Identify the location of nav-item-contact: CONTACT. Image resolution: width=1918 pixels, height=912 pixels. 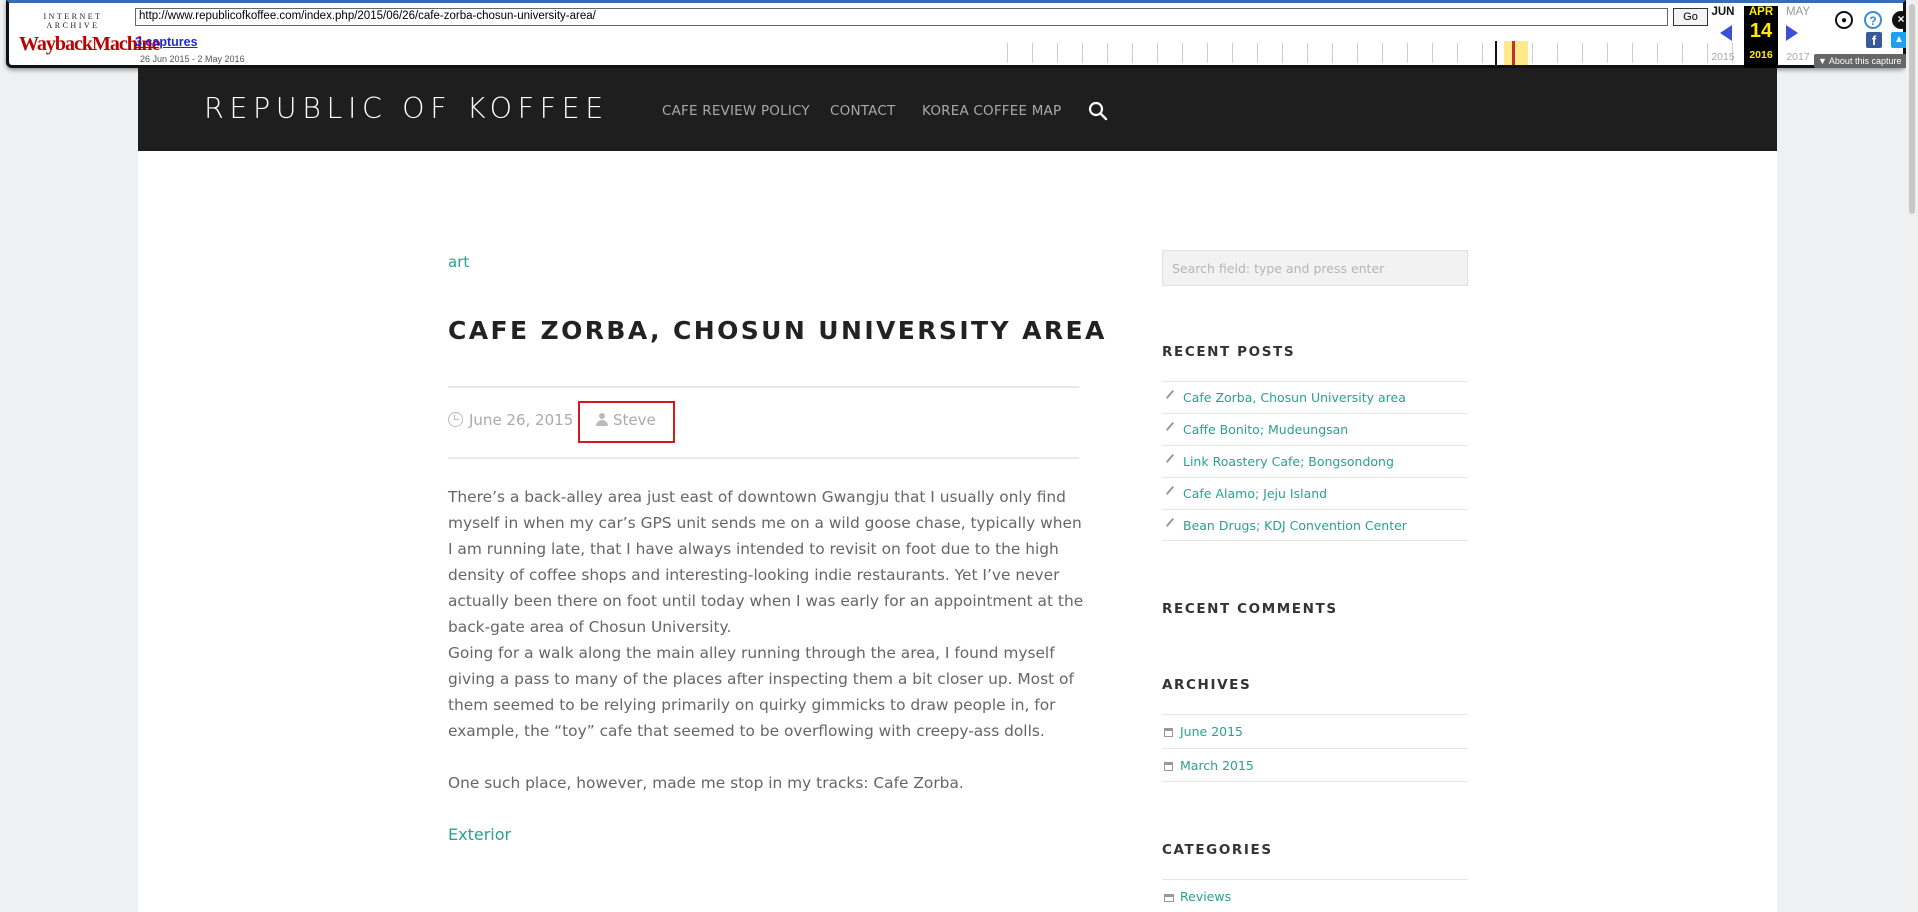
(862, 111).